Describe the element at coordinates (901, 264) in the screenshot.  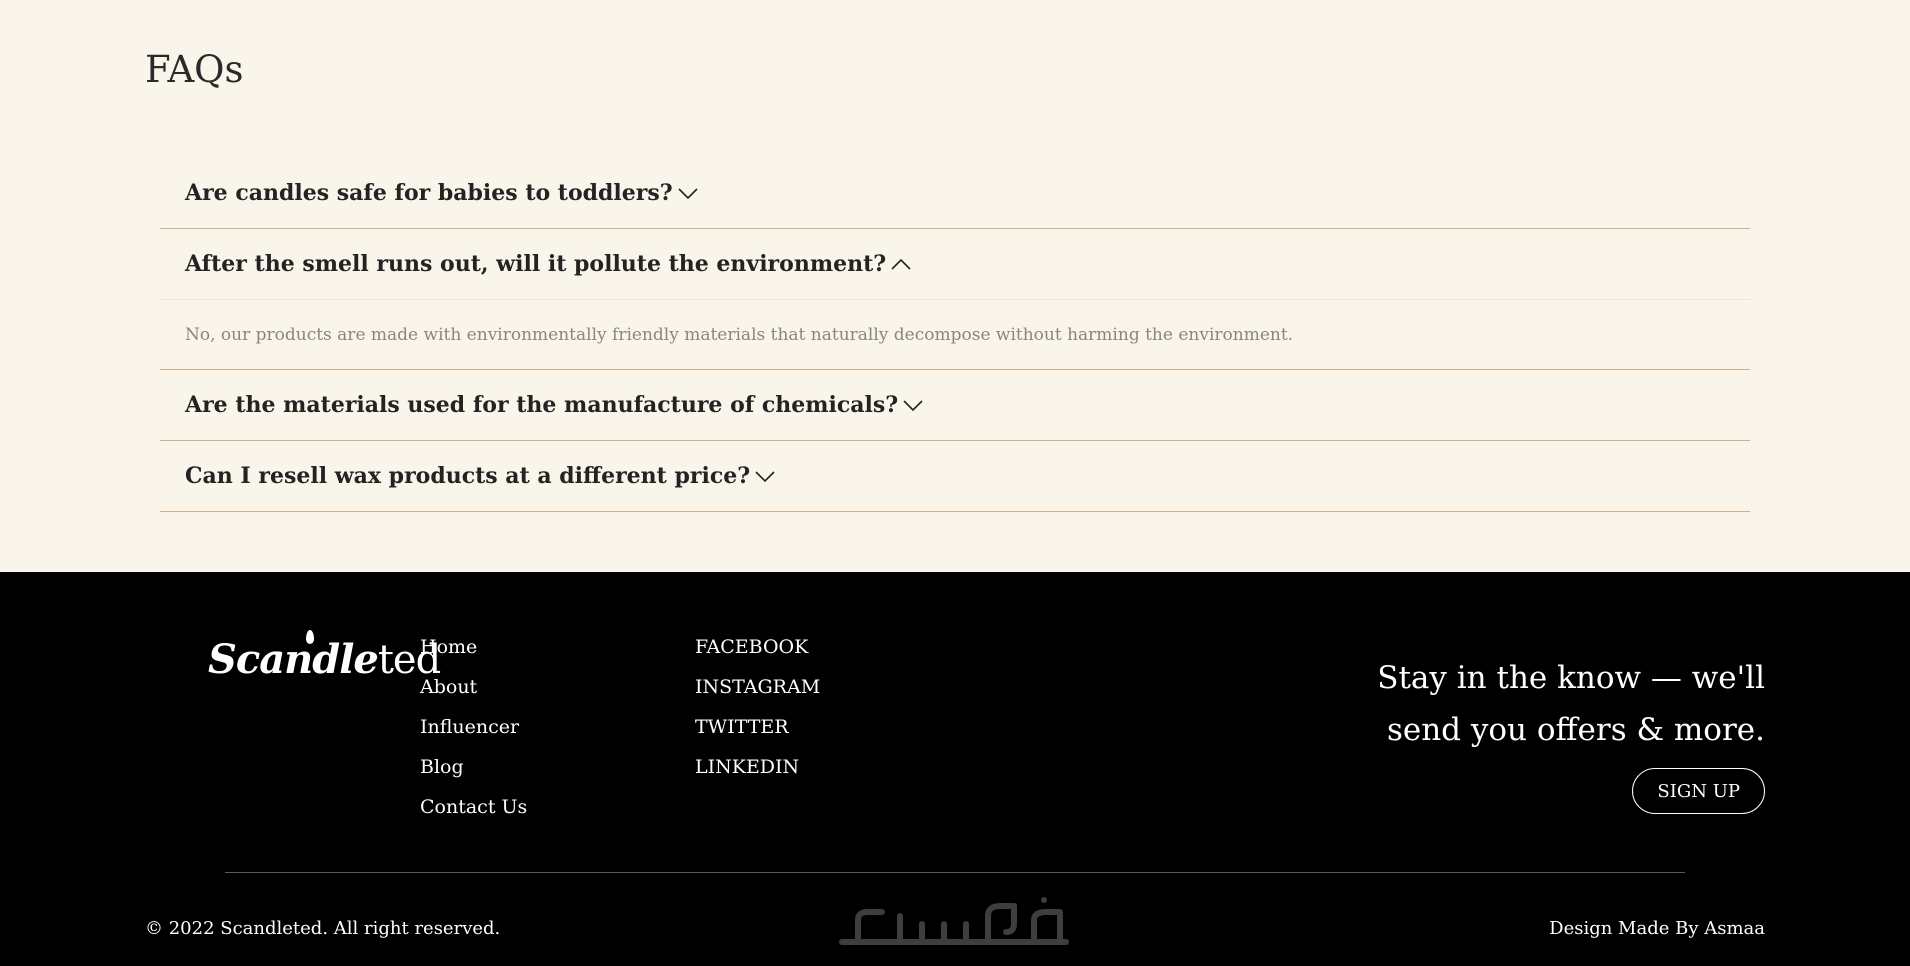
I see `chevron-up-icon` at that location.